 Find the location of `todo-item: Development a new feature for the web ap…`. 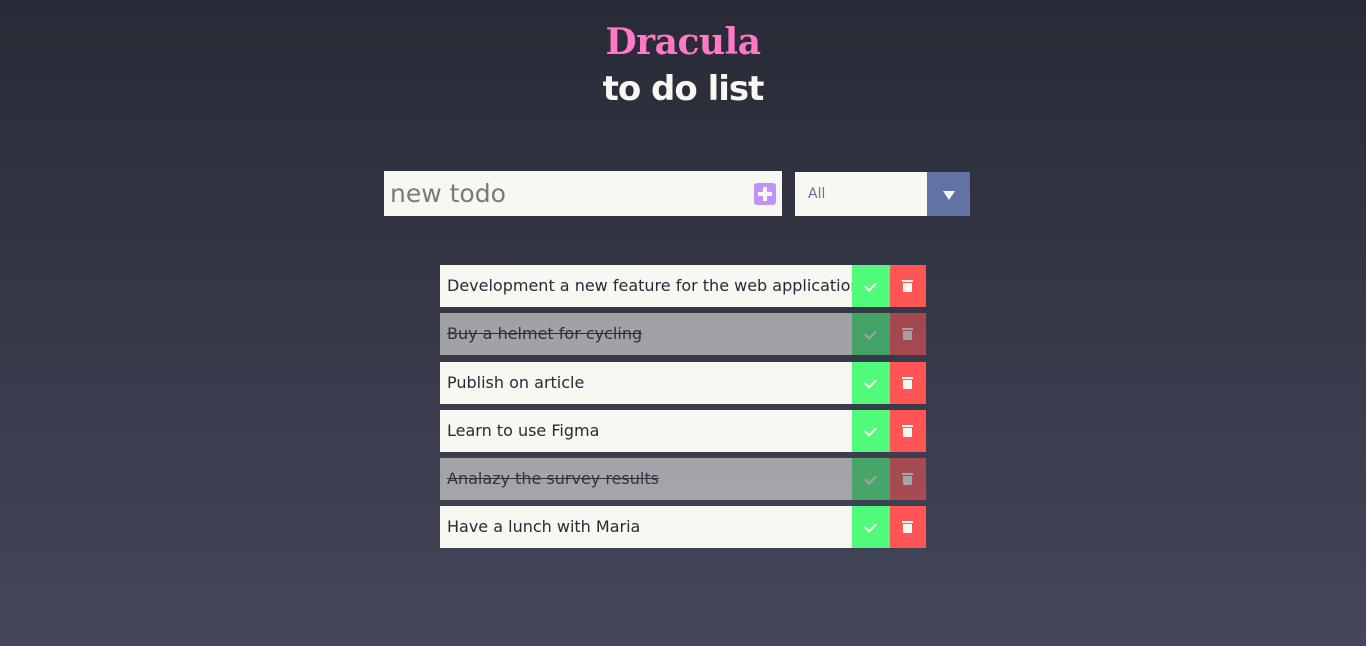

todo-item: Development a new feature for the web ap… is located at coordinates (683, 286).